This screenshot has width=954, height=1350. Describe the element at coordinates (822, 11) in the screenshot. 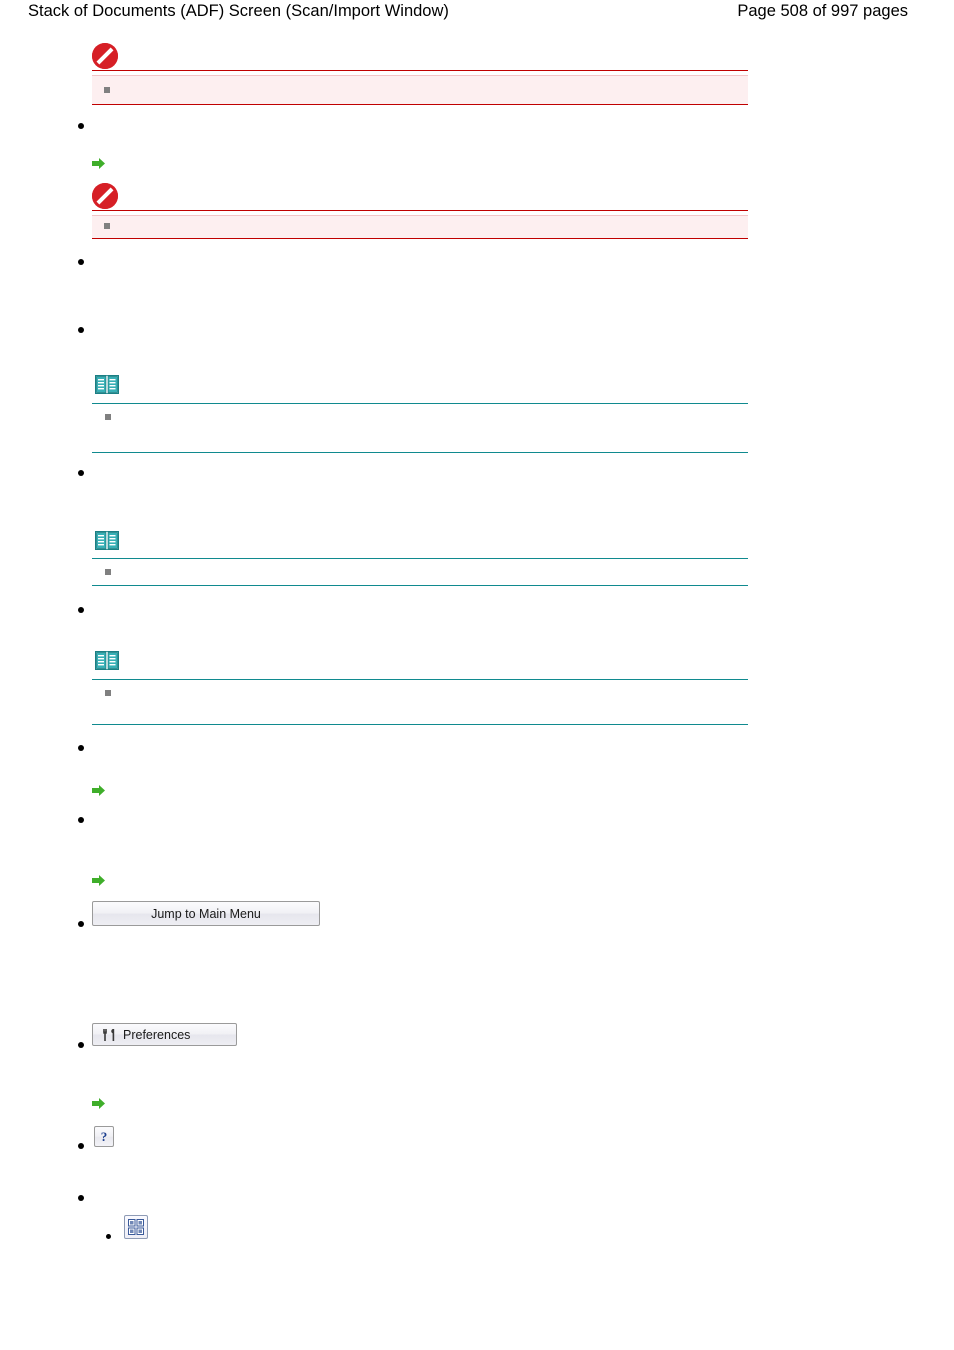

I see `page-number: Page 508 of 997 pages` at that location.